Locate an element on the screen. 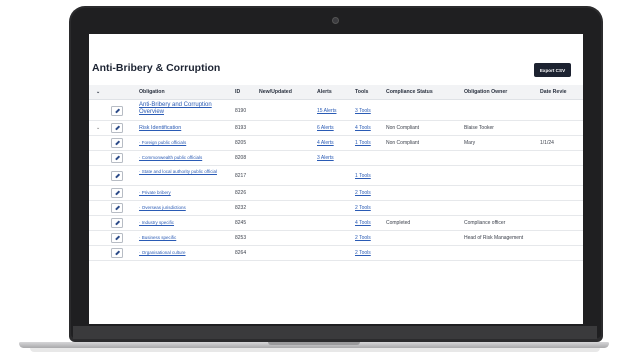  laptop-chin is located at coordinates (335, 332).